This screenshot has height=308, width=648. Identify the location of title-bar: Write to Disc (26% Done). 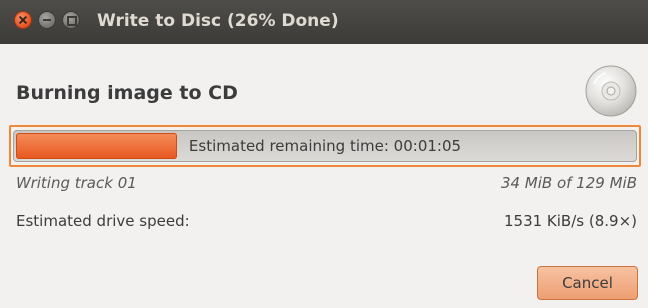
(324, 22).